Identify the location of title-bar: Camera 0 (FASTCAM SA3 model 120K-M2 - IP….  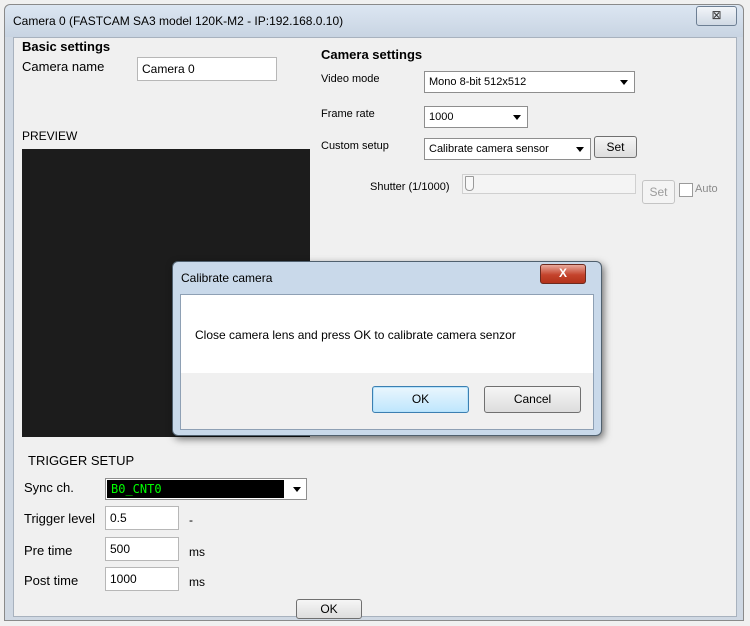
(374, 21).